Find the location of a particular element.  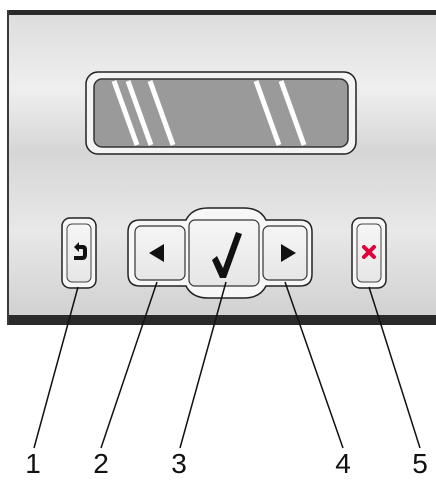

select-button is located at coordinates (224, 253).